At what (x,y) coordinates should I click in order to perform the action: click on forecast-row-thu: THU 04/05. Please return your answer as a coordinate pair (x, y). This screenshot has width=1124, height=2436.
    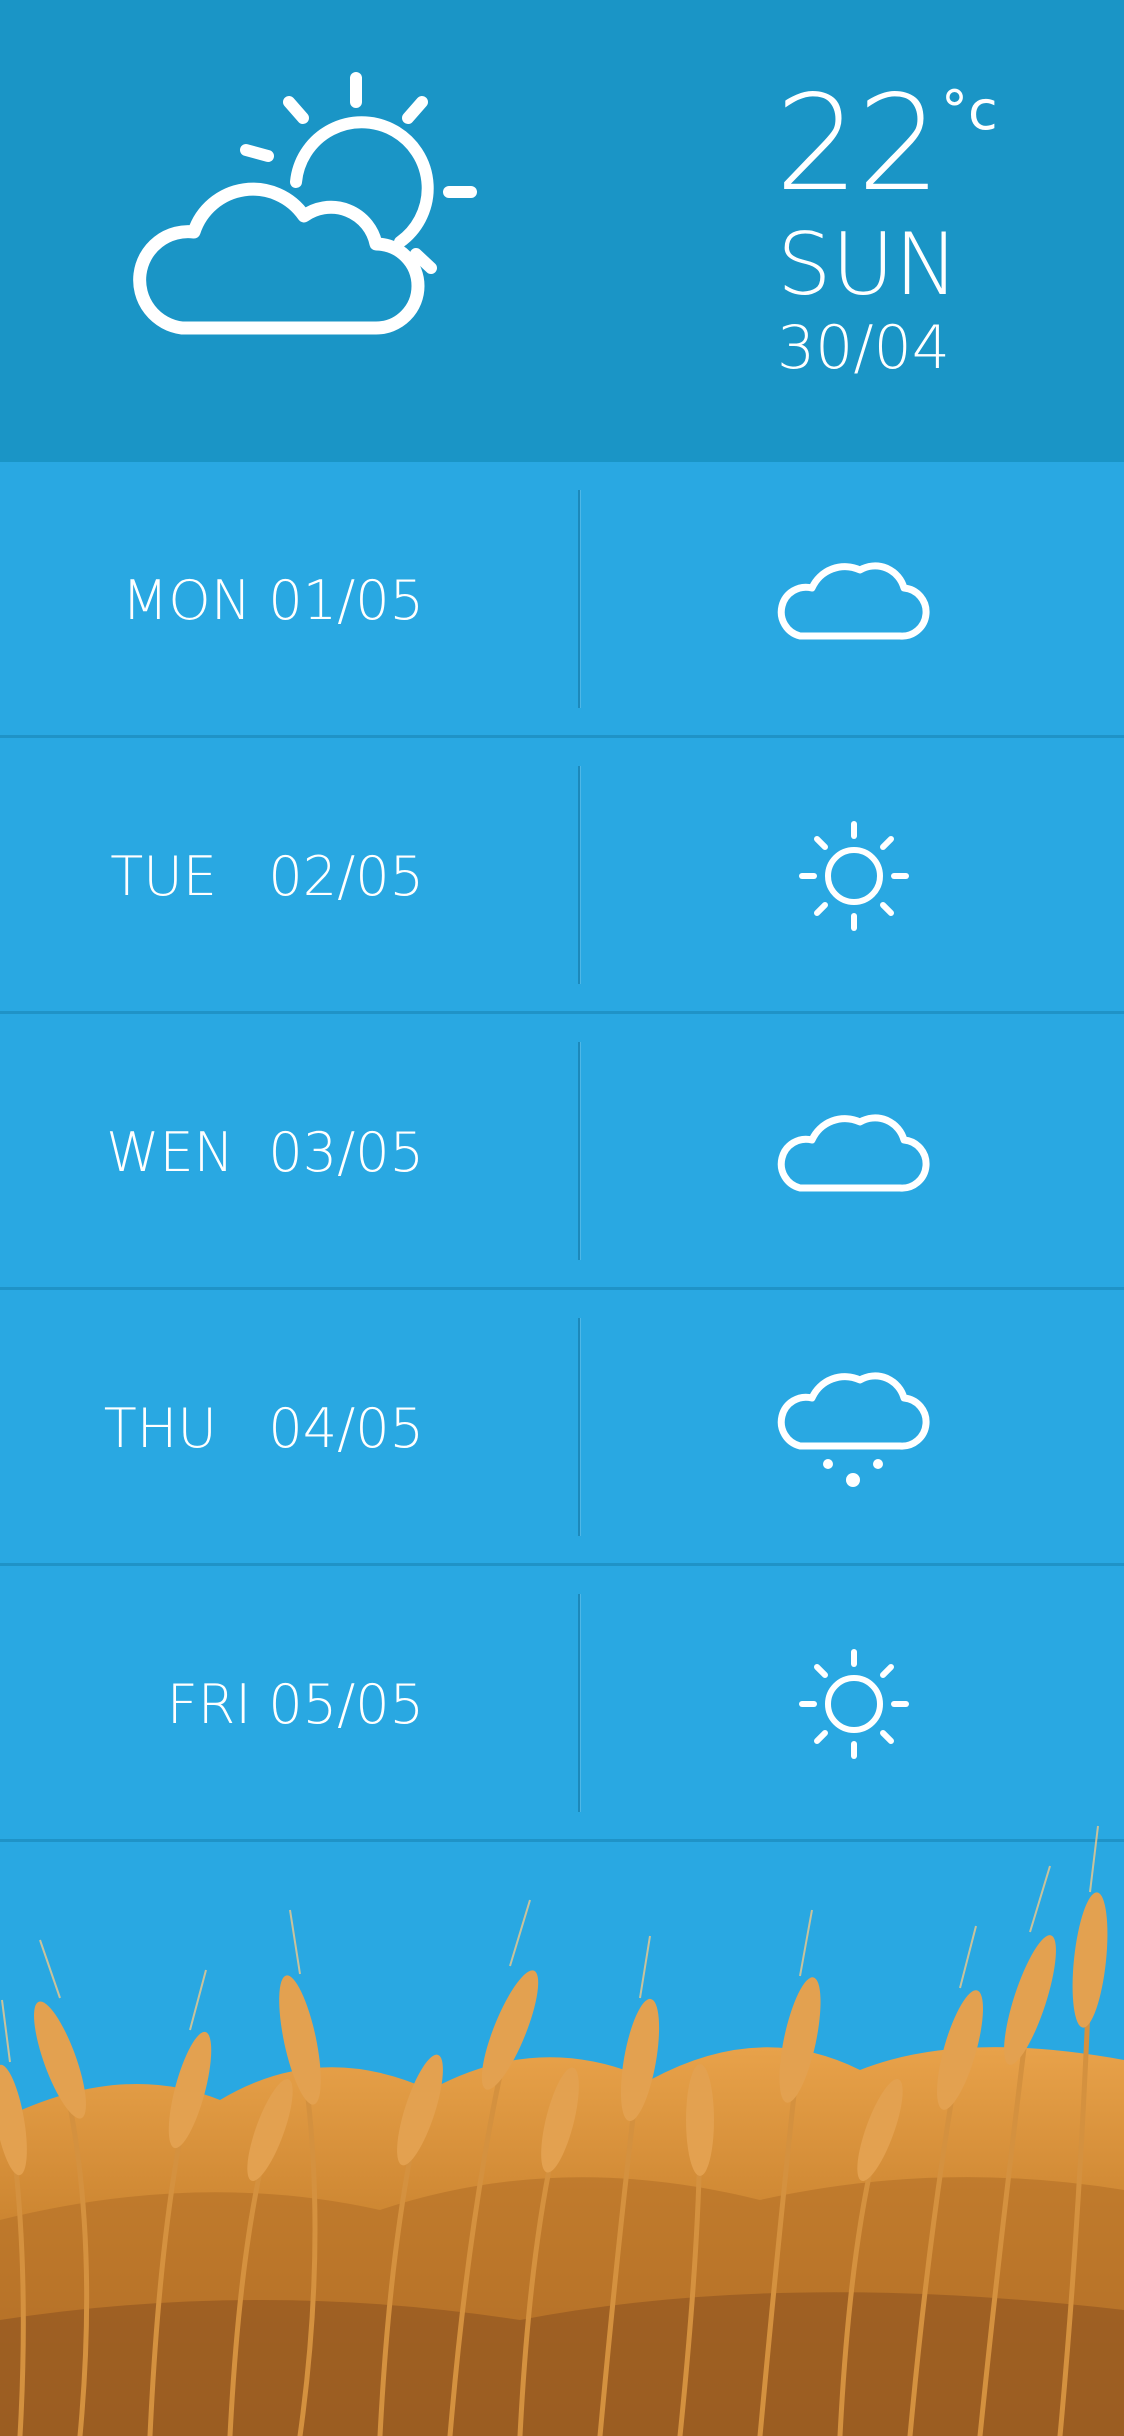
    Looking at the image, I should click on (562, 1428).